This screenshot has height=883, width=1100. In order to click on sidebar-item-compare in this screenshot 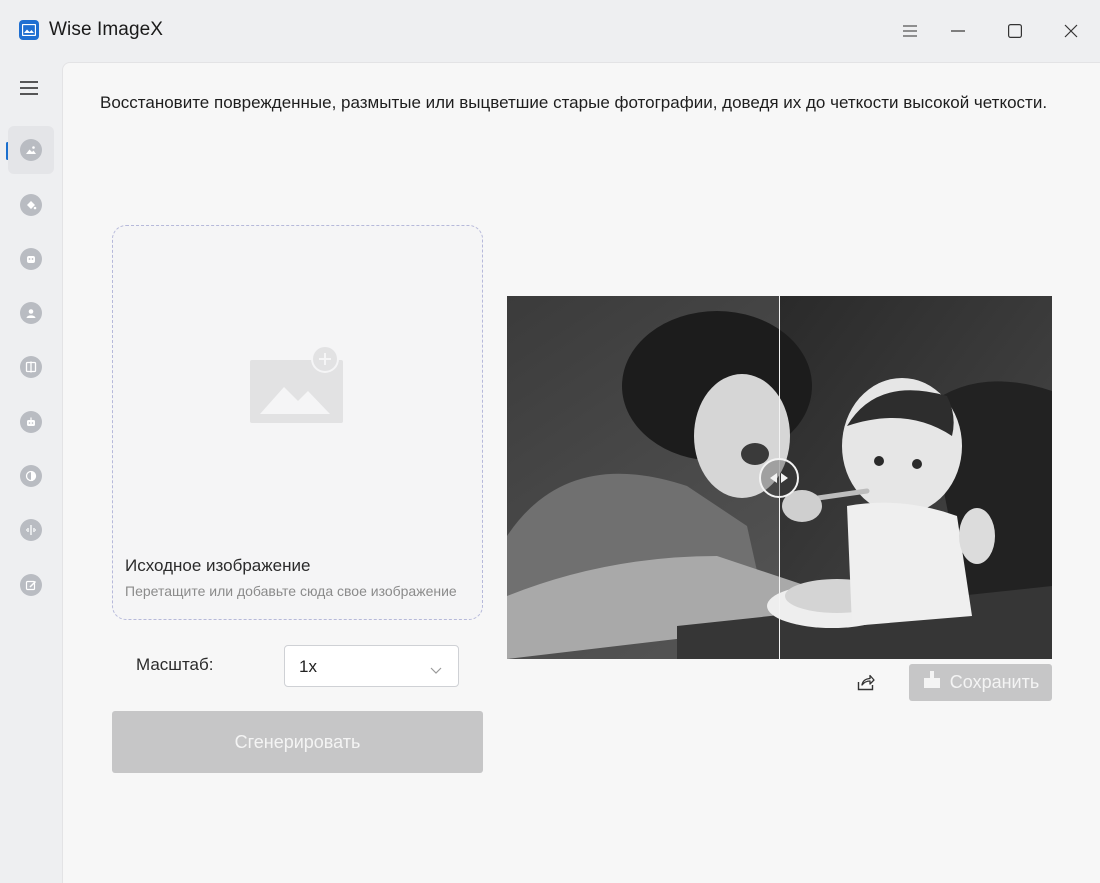, I will do `click(31, 367)`.